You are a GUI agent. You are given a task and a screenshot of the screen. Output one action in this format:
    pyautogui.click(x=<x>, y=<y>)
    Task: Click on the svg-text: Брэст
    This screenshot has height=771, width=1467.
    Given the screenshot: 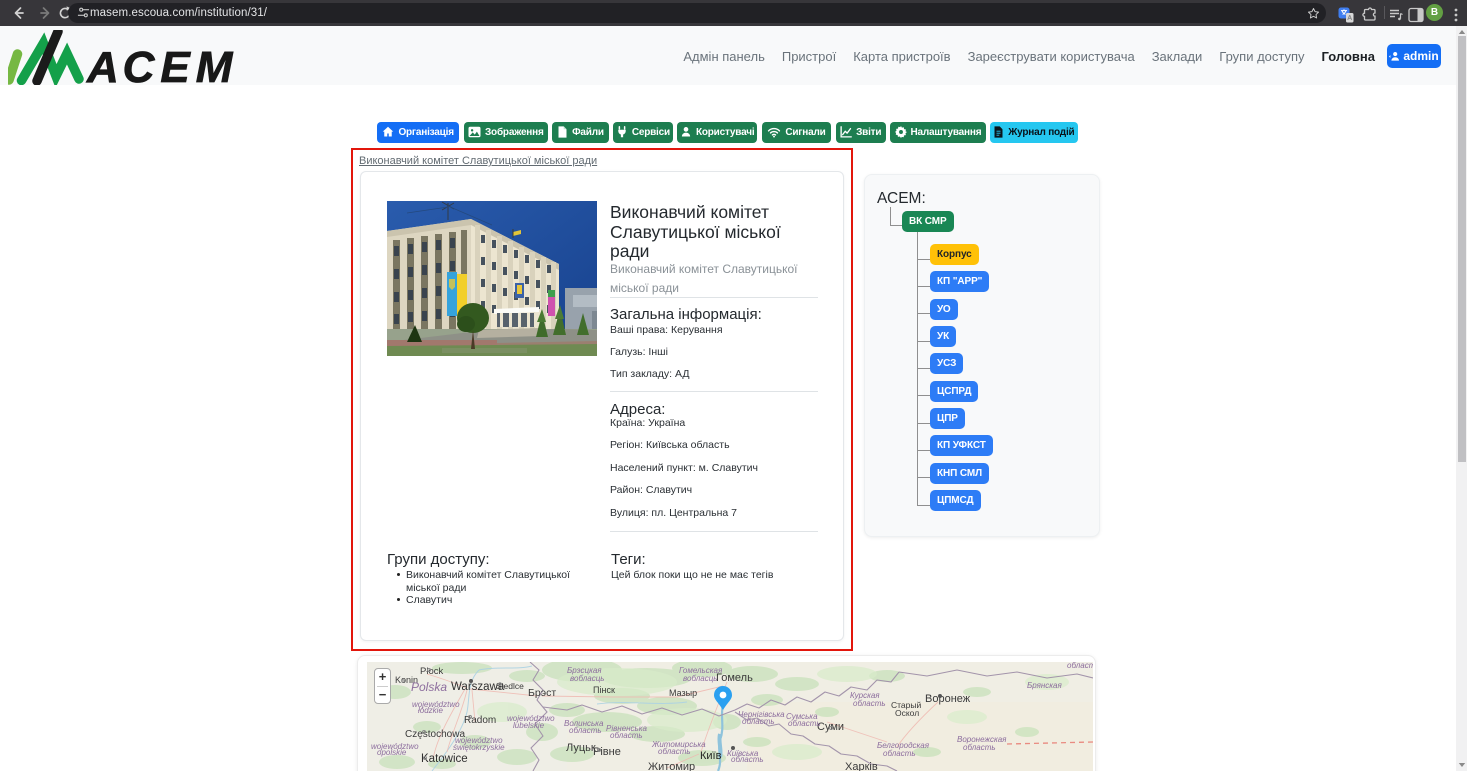 What is the action you would take?
    pyautogui.click(x=542, y=693)
    